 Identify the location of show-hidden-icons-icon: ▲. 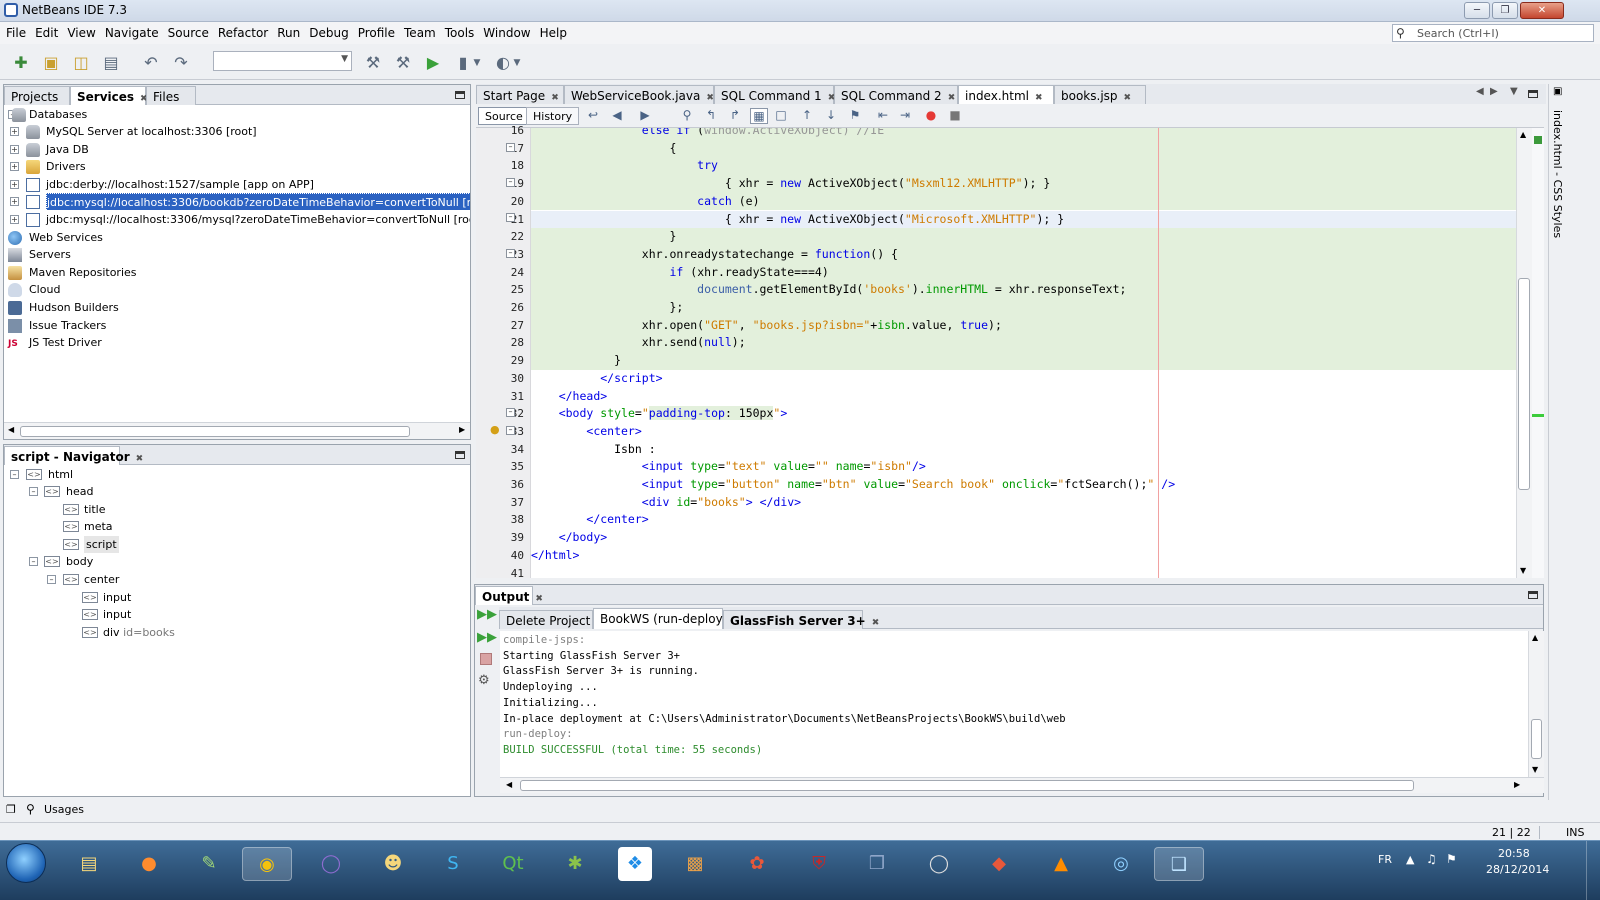
(1410, 859).